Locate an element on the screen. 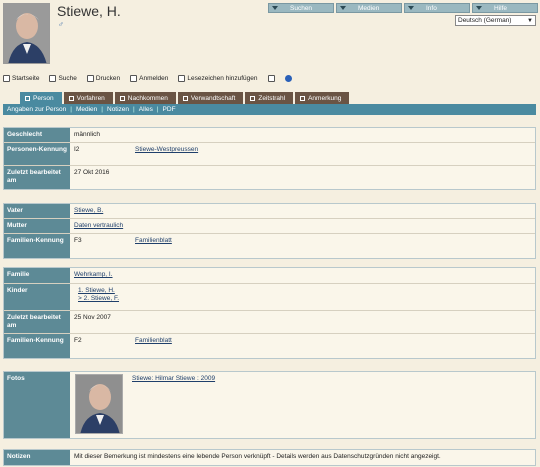 The image size is (540, 467). table-row: Familie Wehrkamp, I. is located at coordinates (269, 276).